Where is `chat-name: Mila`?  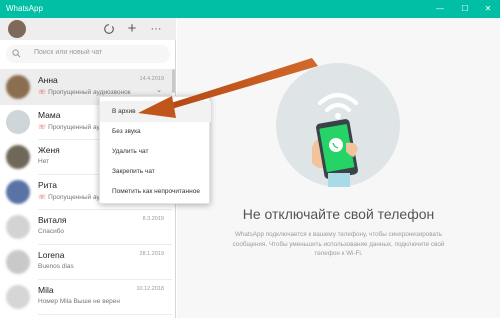
chat-name: Mila is located at coordinates (46, 290).